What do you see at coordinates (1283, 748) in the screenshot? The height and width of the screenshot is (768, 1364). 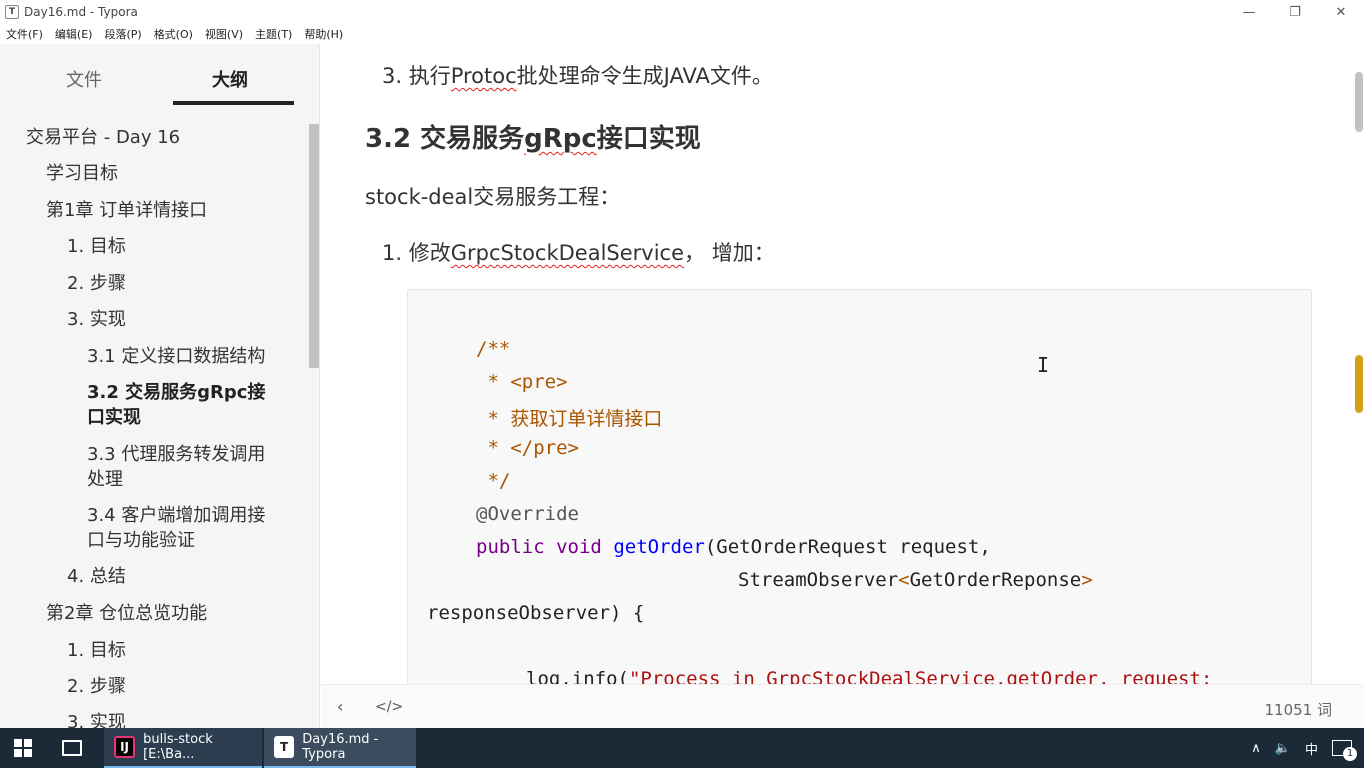 I see `volume-icon: 🔈` at bounding box center [1283, 748].